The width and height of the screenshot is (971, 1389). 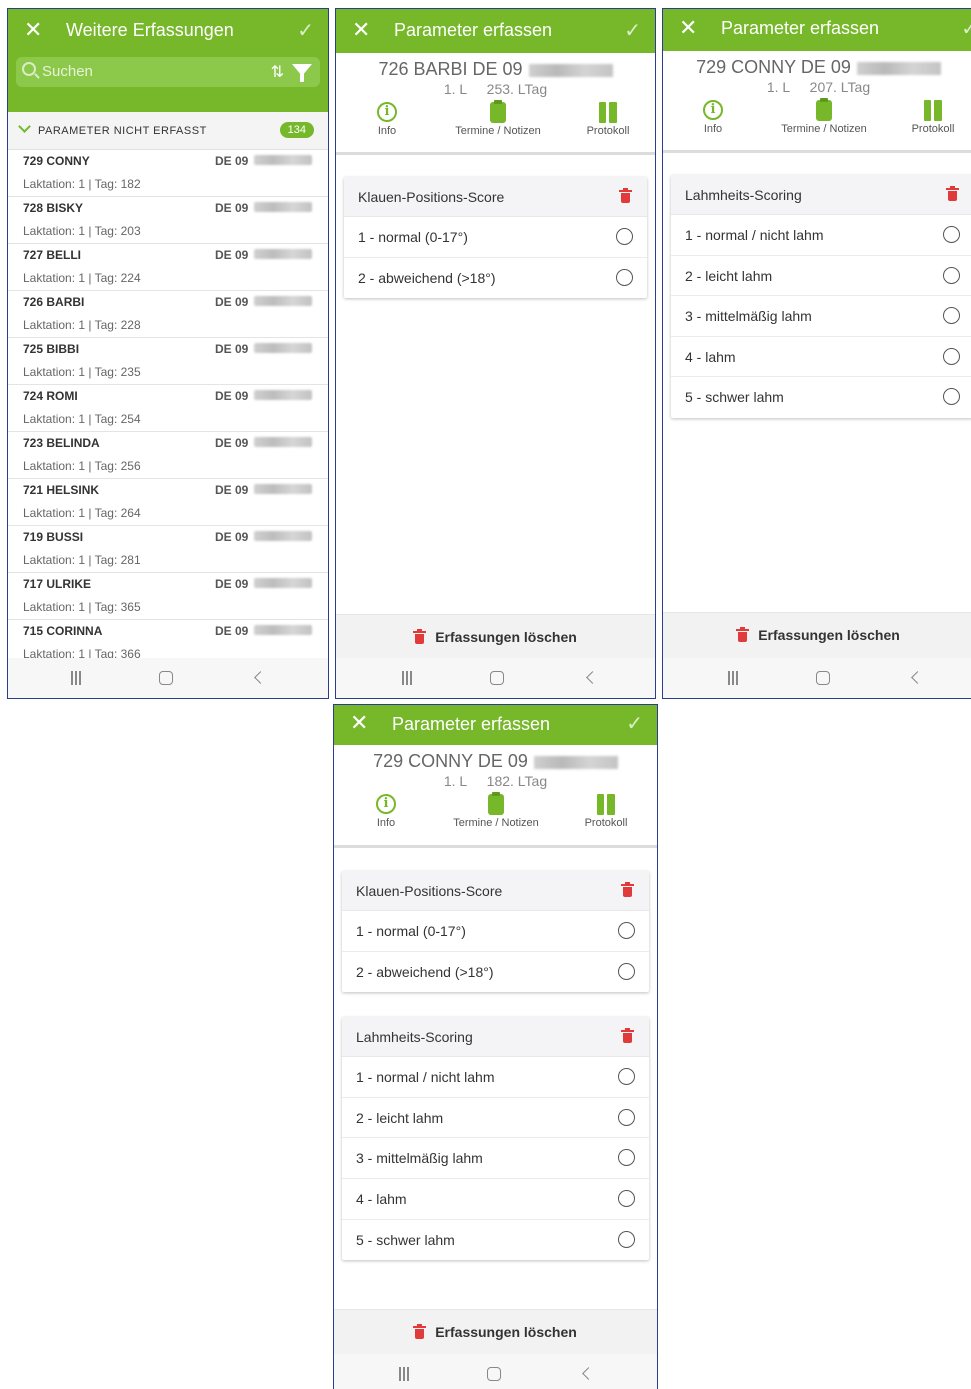 I want to click on tab-label: Termine / Notizen, so click(x=824, y=129).